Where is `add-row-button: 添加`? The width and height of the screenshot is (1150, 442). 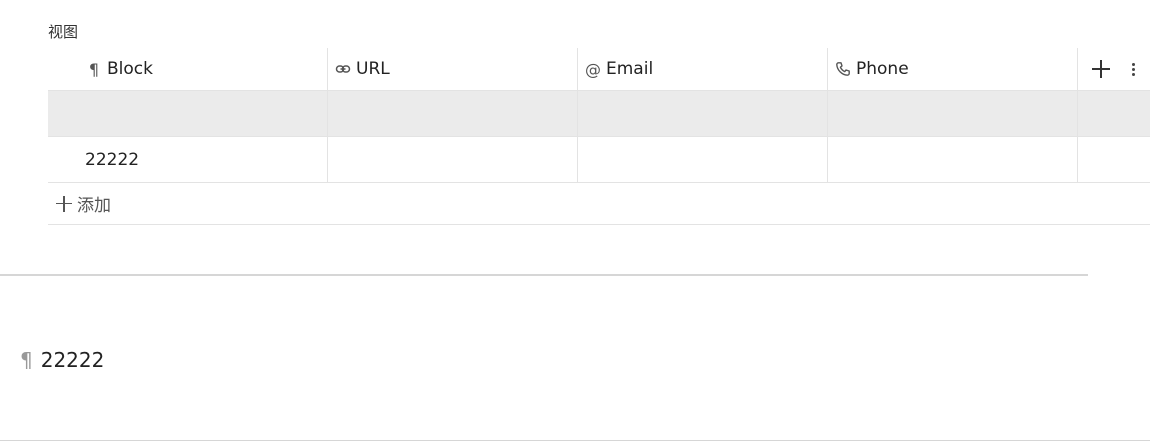 add-row-button: 添加 is located at coordinates (599, 204).